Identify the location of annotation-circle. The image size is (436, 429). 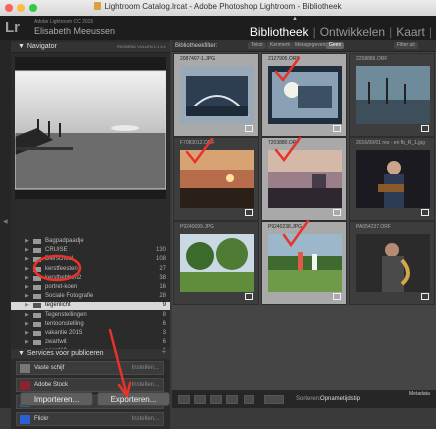
(57, 268).